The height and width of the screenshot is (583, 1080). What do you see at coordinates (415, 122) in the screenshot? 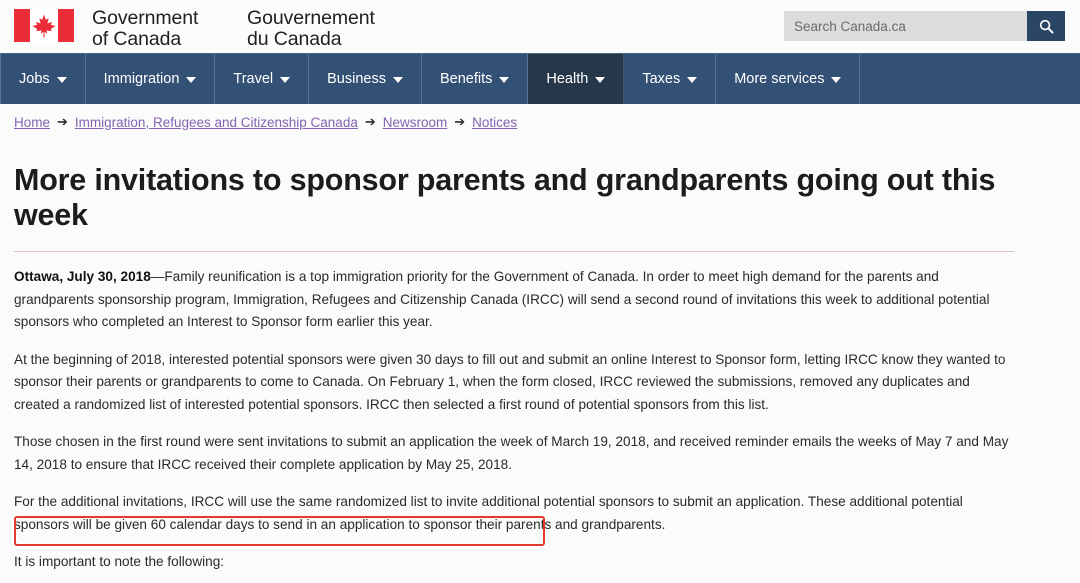
I see `breadcrumb-item-newsroom: Newsroom` at bounding box center [415, 122].